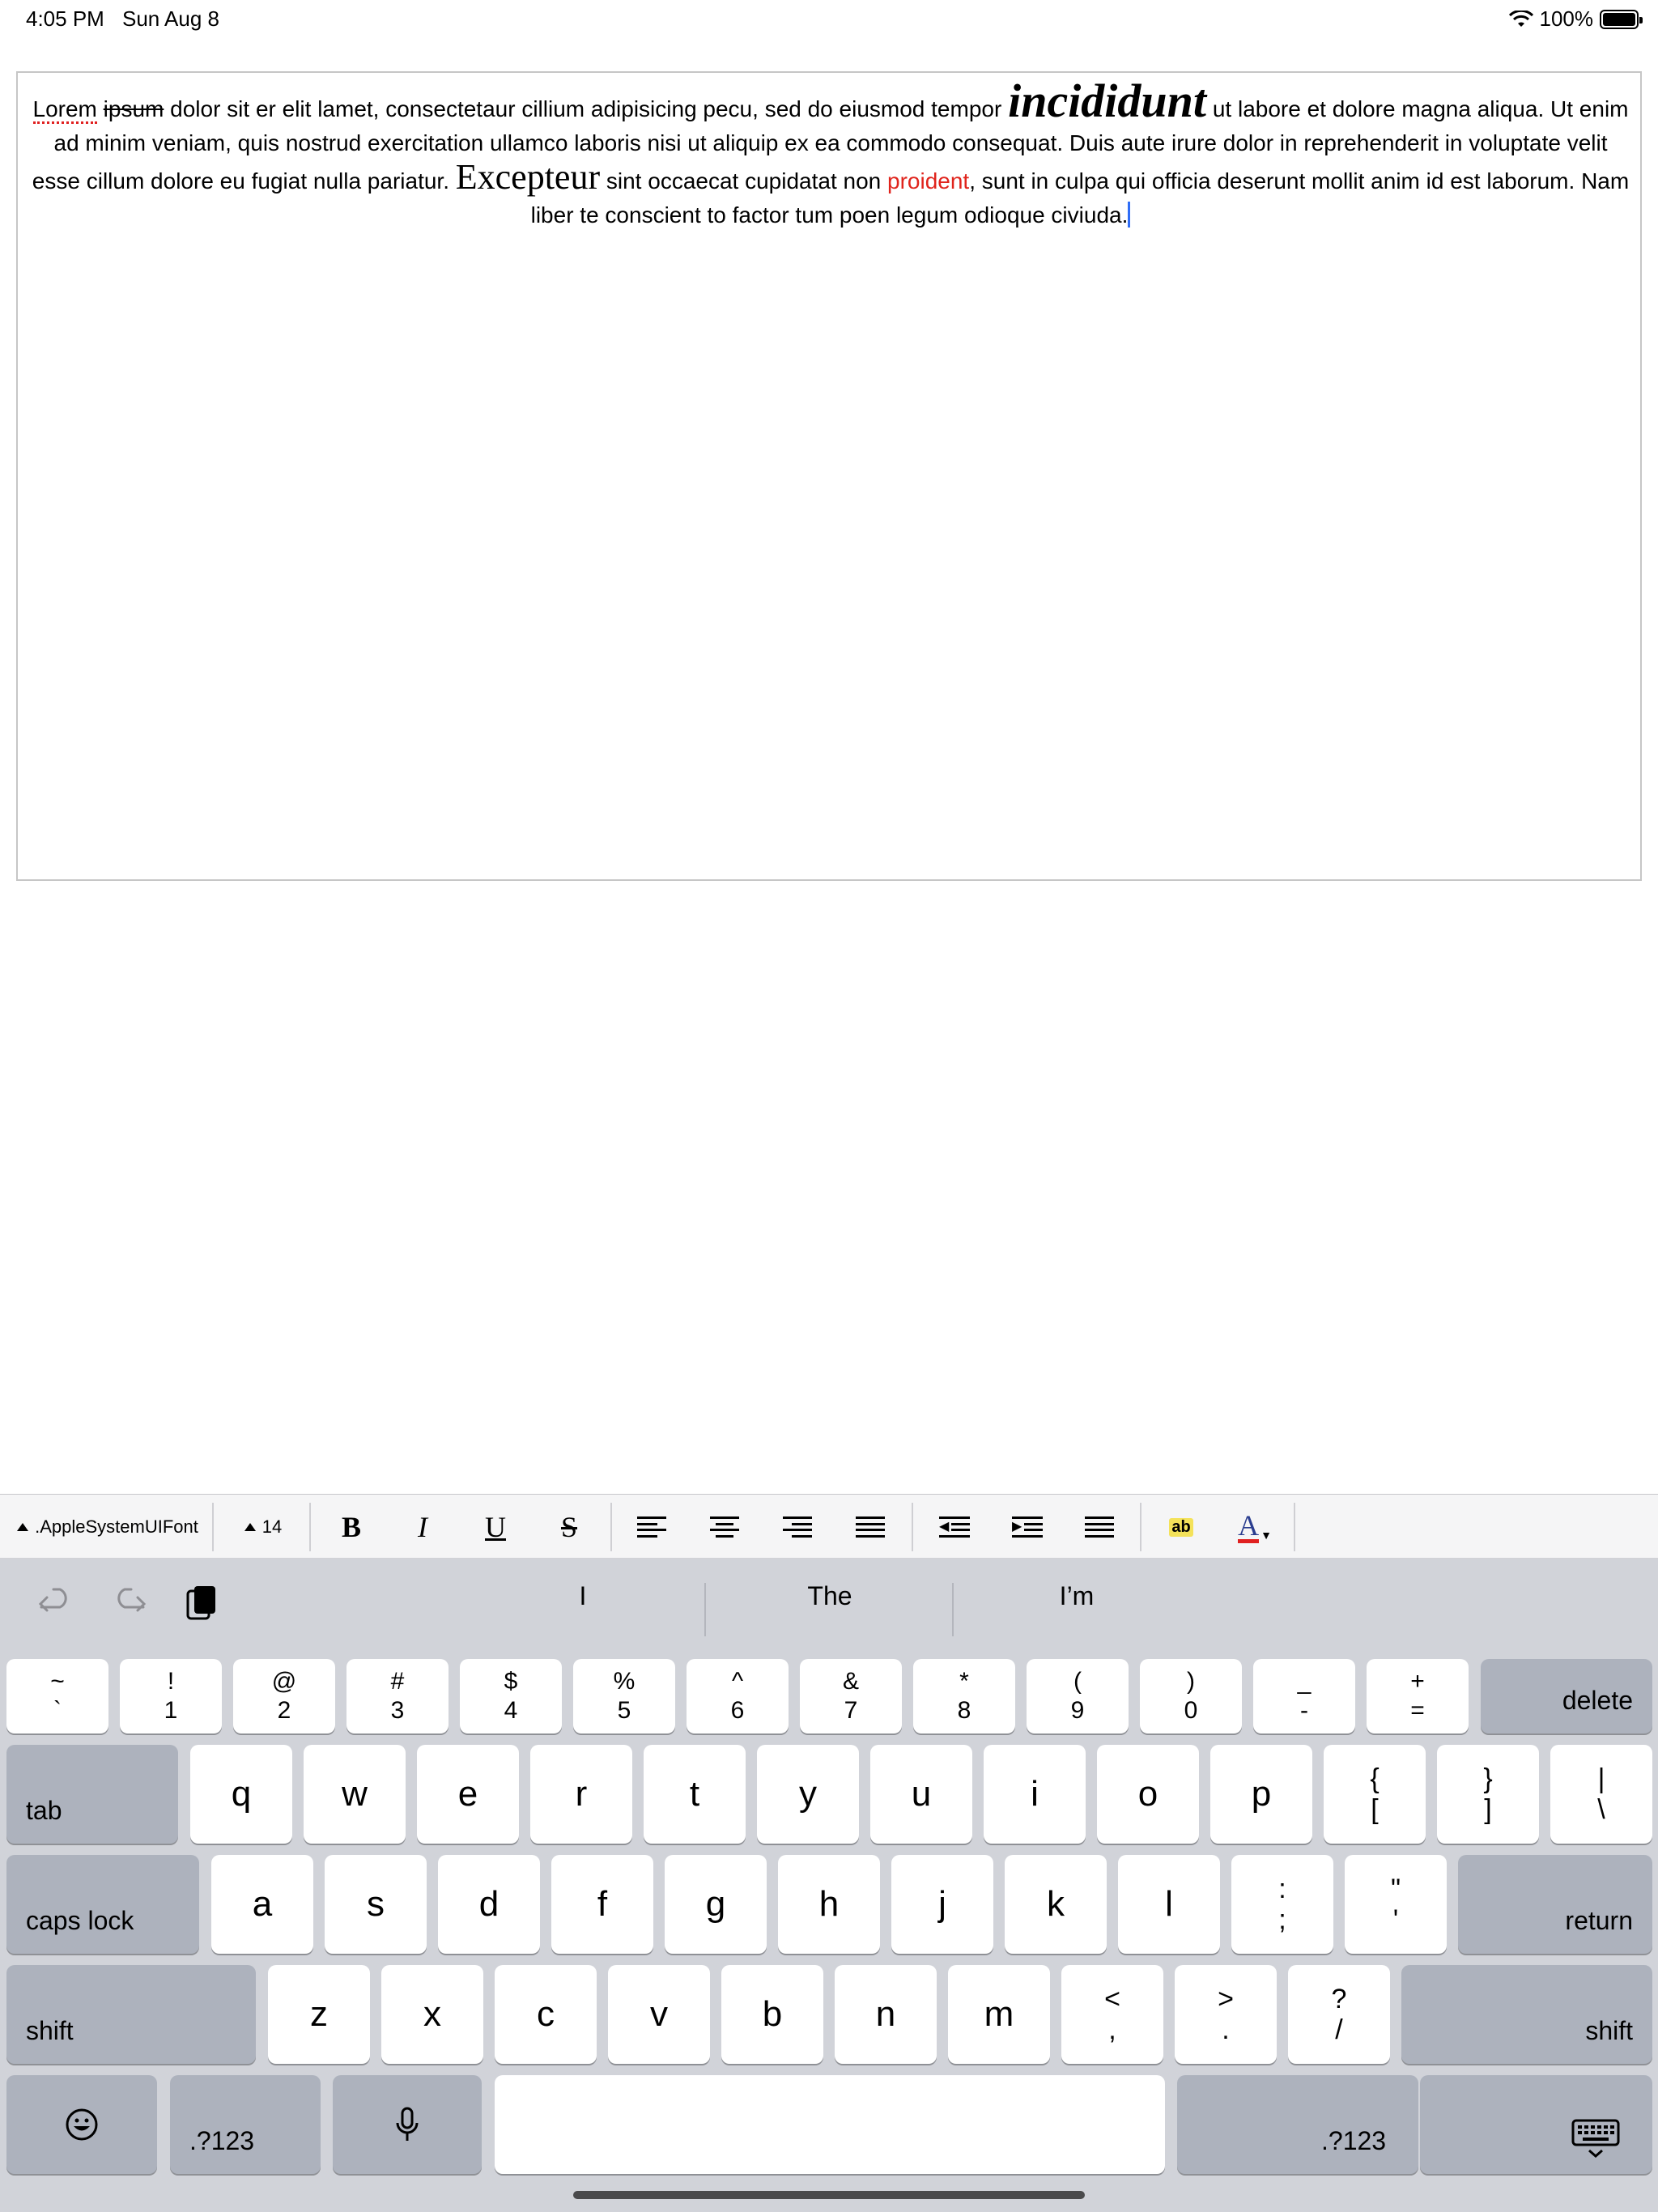 The width and height of the screenshot is (1658, 2212). Describe the element at coordinates (116, 1527) in the screenshot. I see `font-family-label: .AppleSystemUIFont` at that location.